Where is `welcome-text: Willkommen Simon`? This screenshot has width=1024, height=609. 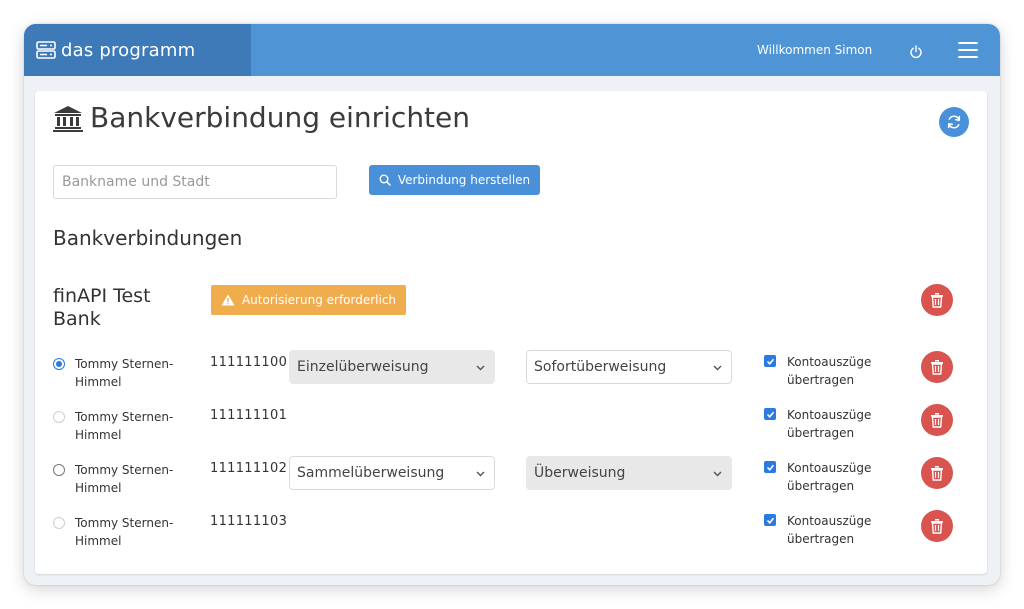
welcome-text: Willkommen Simon is located at coordinates (815, 50).